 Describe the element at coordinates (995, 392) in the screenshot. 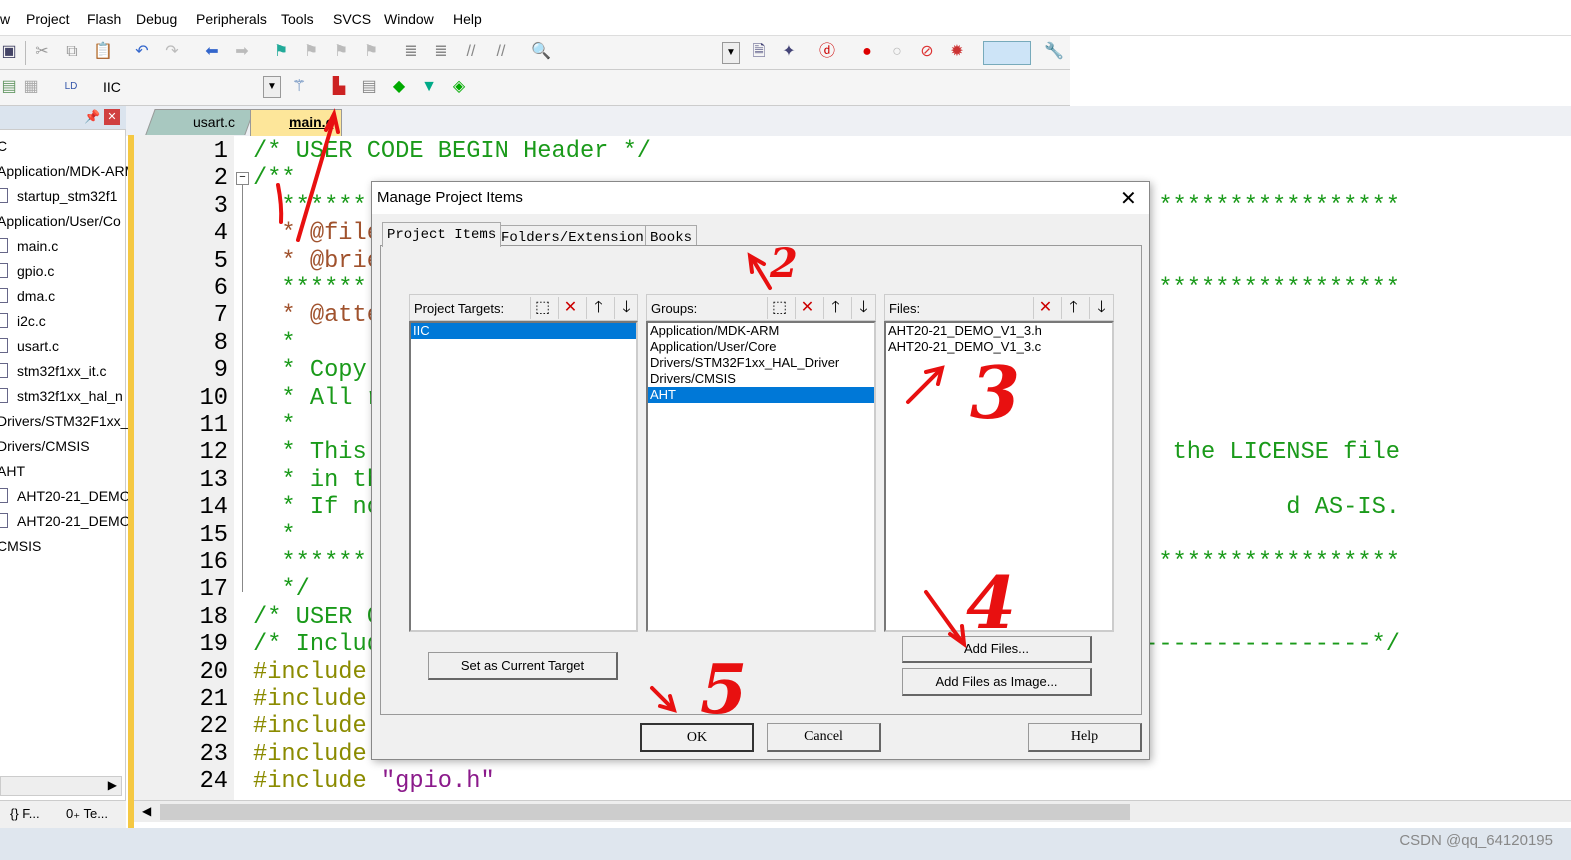

I see `annotation-3: 3` at that location.